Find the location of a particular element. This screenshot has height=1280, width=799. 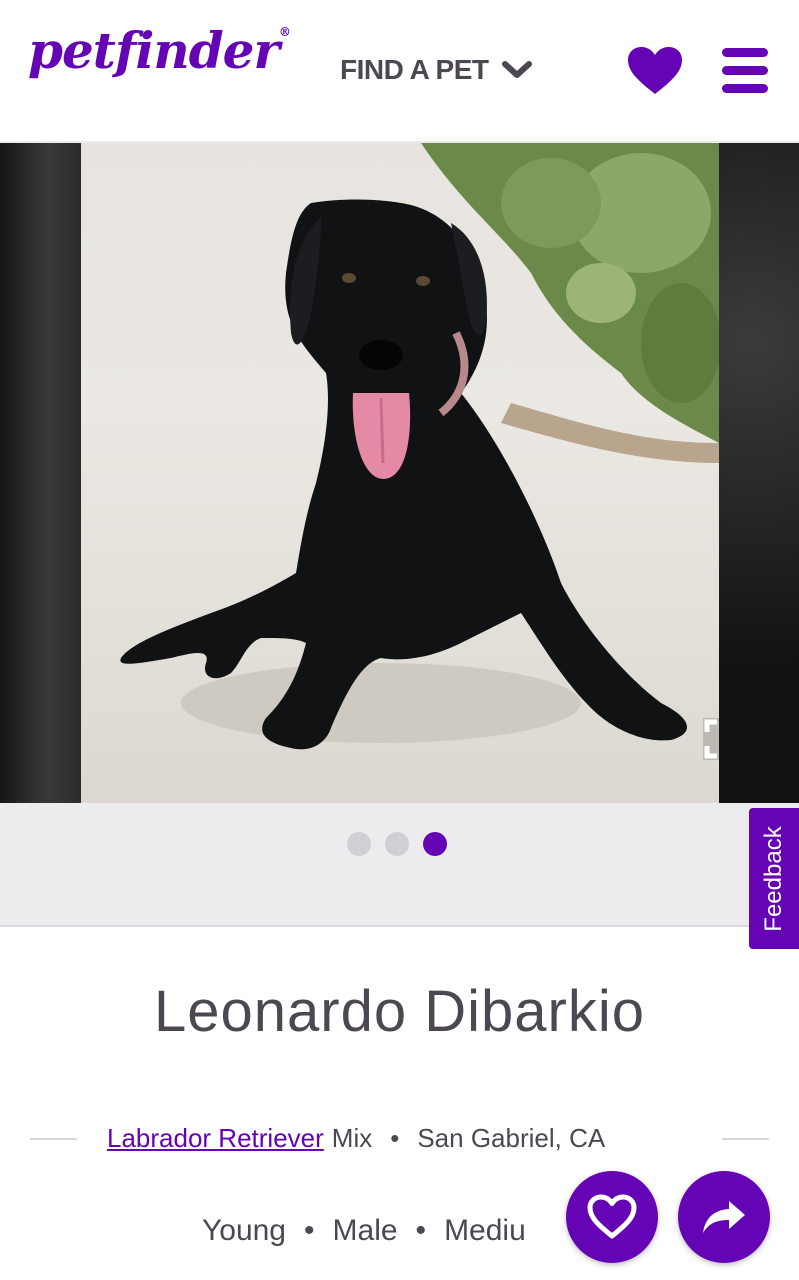

share-arrow-icon is located at coordinates (724, 1217).